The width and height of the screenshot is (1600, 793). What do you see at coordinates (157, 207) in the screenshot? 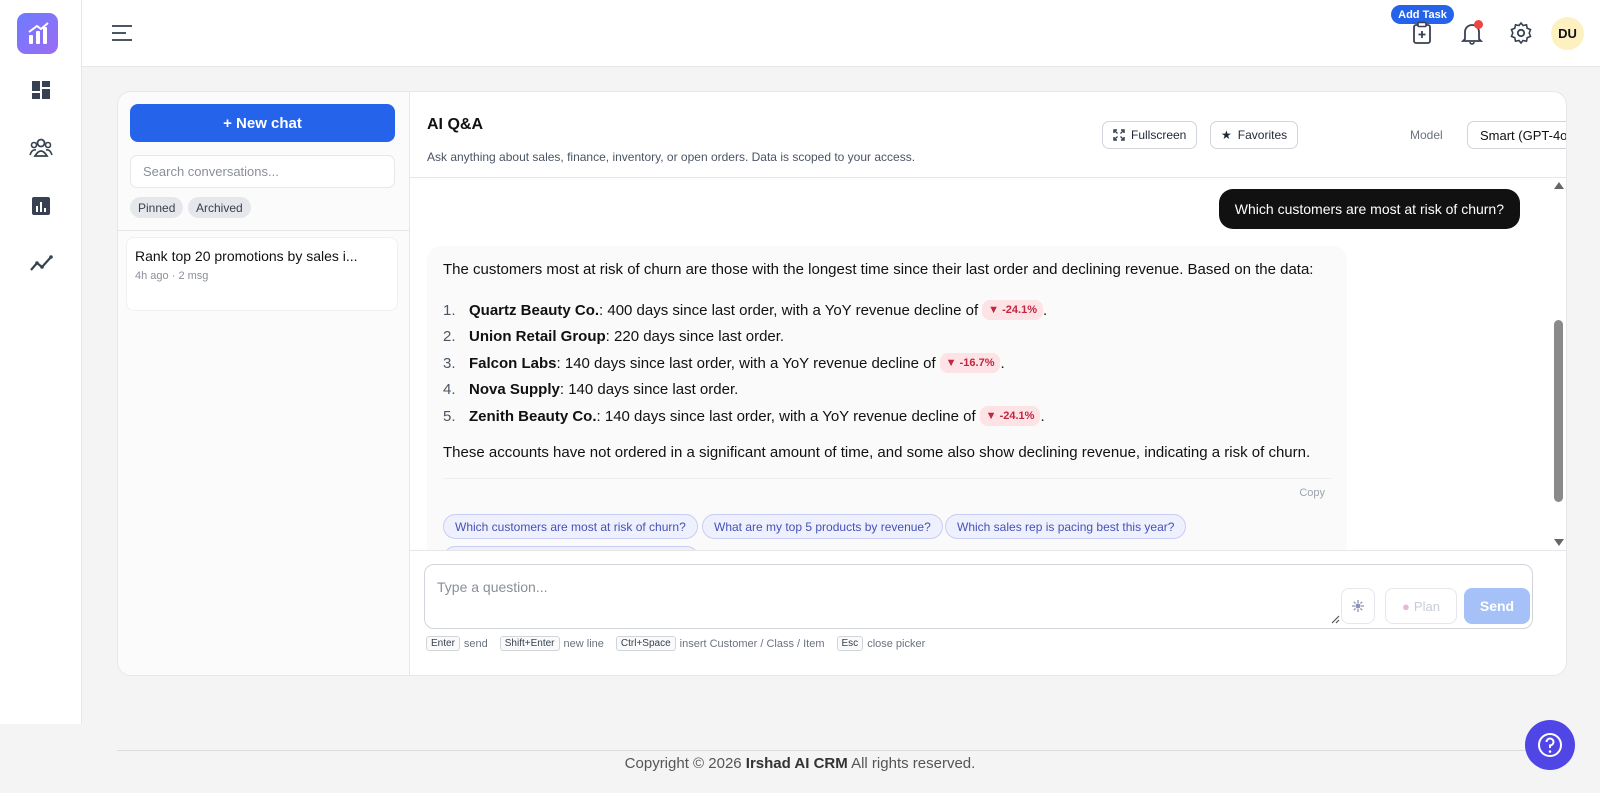
I see `filter-chip-pinned: Pinned` at bounding box center [157, 207].